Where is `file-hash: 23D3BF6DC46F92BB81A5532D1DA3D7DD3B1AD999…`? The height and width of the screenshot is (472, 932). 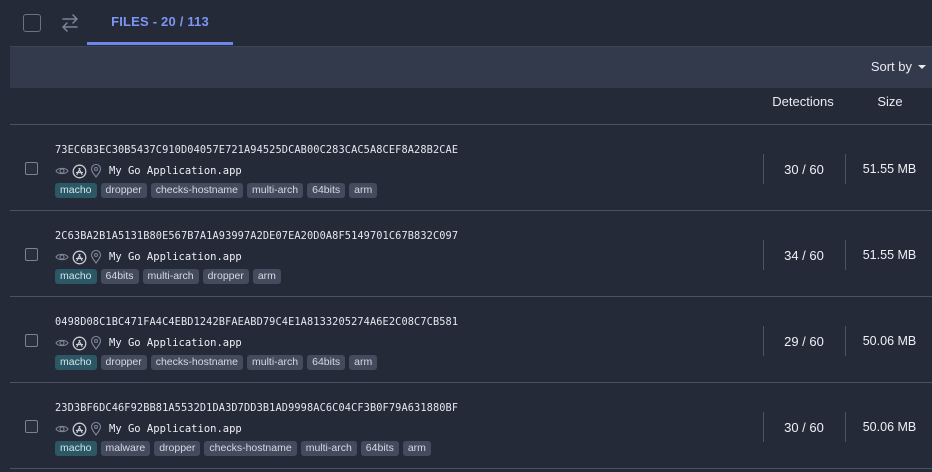
file-hash: 23D3BF6DC46F92BB81A5532D1DA3D7DD3B1AD999… is located at coordinates (256, 408).